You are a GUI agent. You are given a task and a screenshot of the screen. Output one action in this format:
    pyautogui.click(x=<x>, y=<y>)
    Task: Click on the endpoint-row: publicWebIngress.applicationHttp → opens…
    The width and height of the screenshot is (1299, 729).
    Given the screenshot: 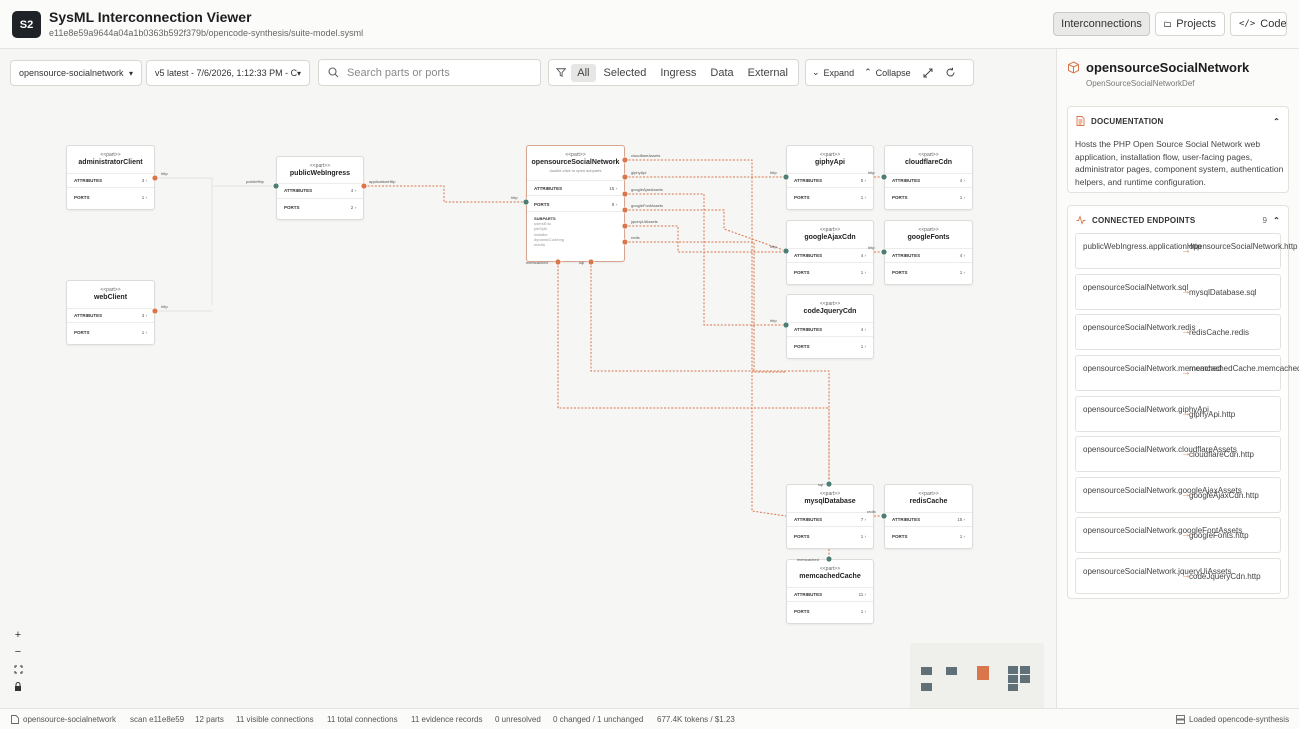 What is the action you would take?
    pyautogui.click(x=1186, y=251)
    